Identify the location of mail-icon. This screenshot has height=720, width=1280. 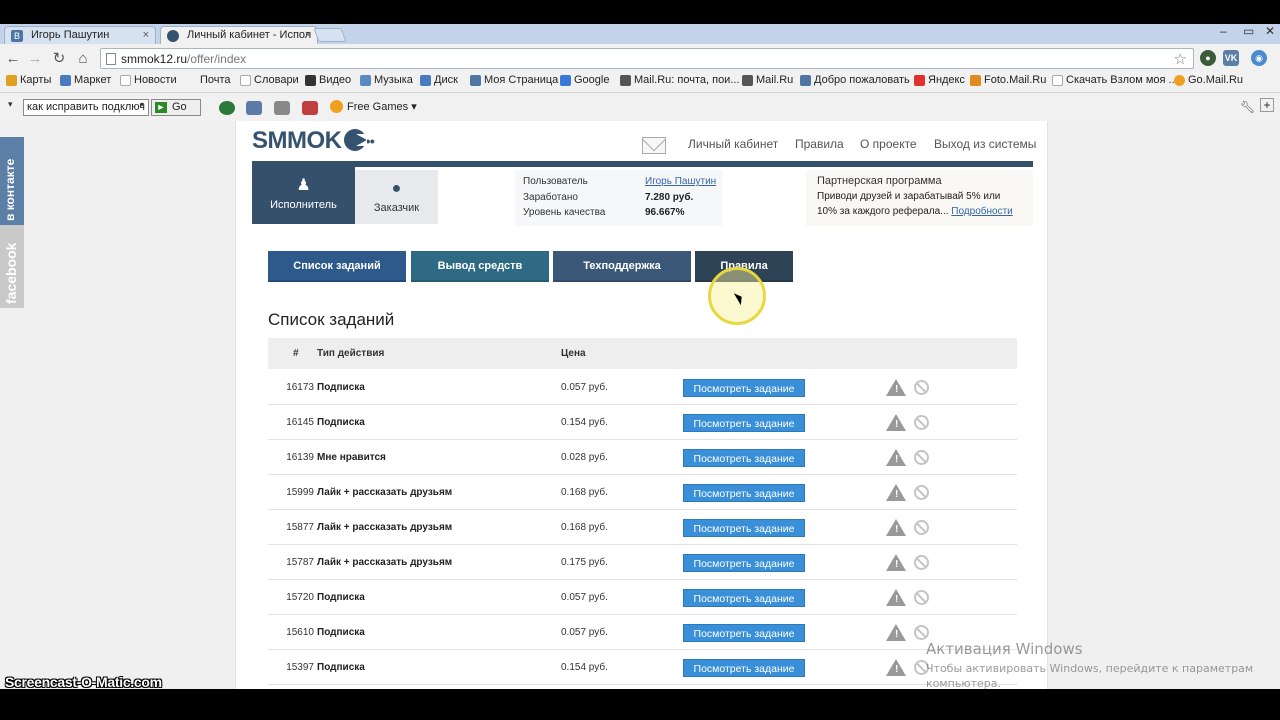
(654, 145).